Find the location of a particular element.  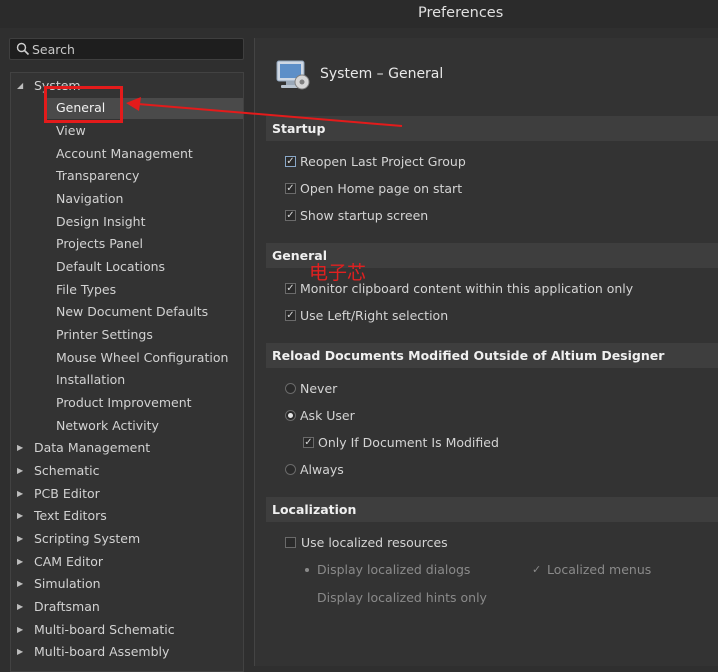

annotation-arrow is located at coordinates (264, 112).